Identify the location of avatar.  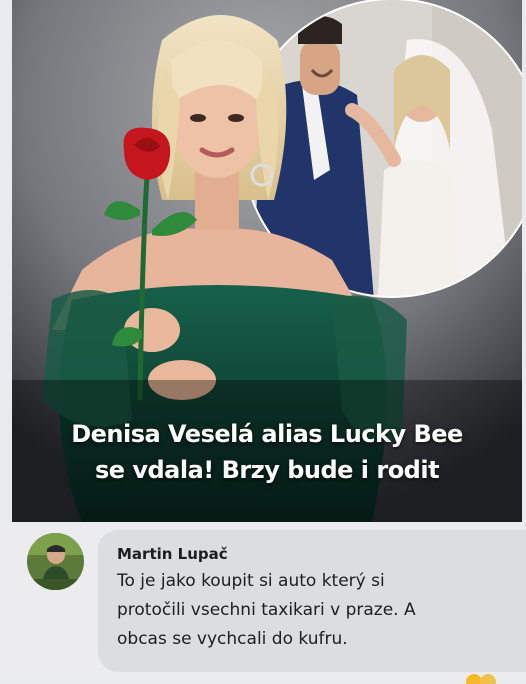
(55, 561).